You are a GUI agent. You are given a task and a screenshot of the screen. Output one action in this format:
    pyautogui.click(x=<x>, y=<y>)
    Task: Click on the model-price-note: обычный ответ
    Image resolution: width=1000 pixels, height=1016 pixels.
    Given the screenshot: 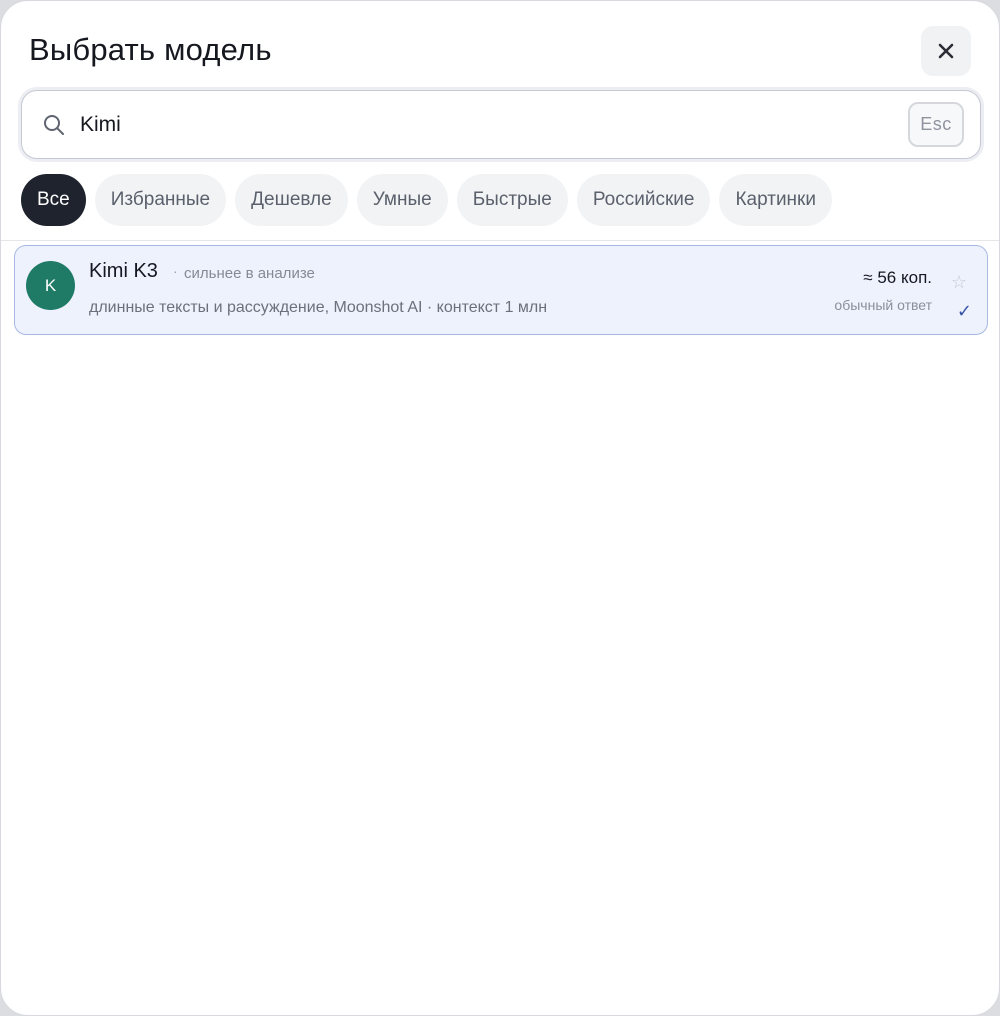 What is the action you would take?
    pyautogui.click(x=883, y=305)
    